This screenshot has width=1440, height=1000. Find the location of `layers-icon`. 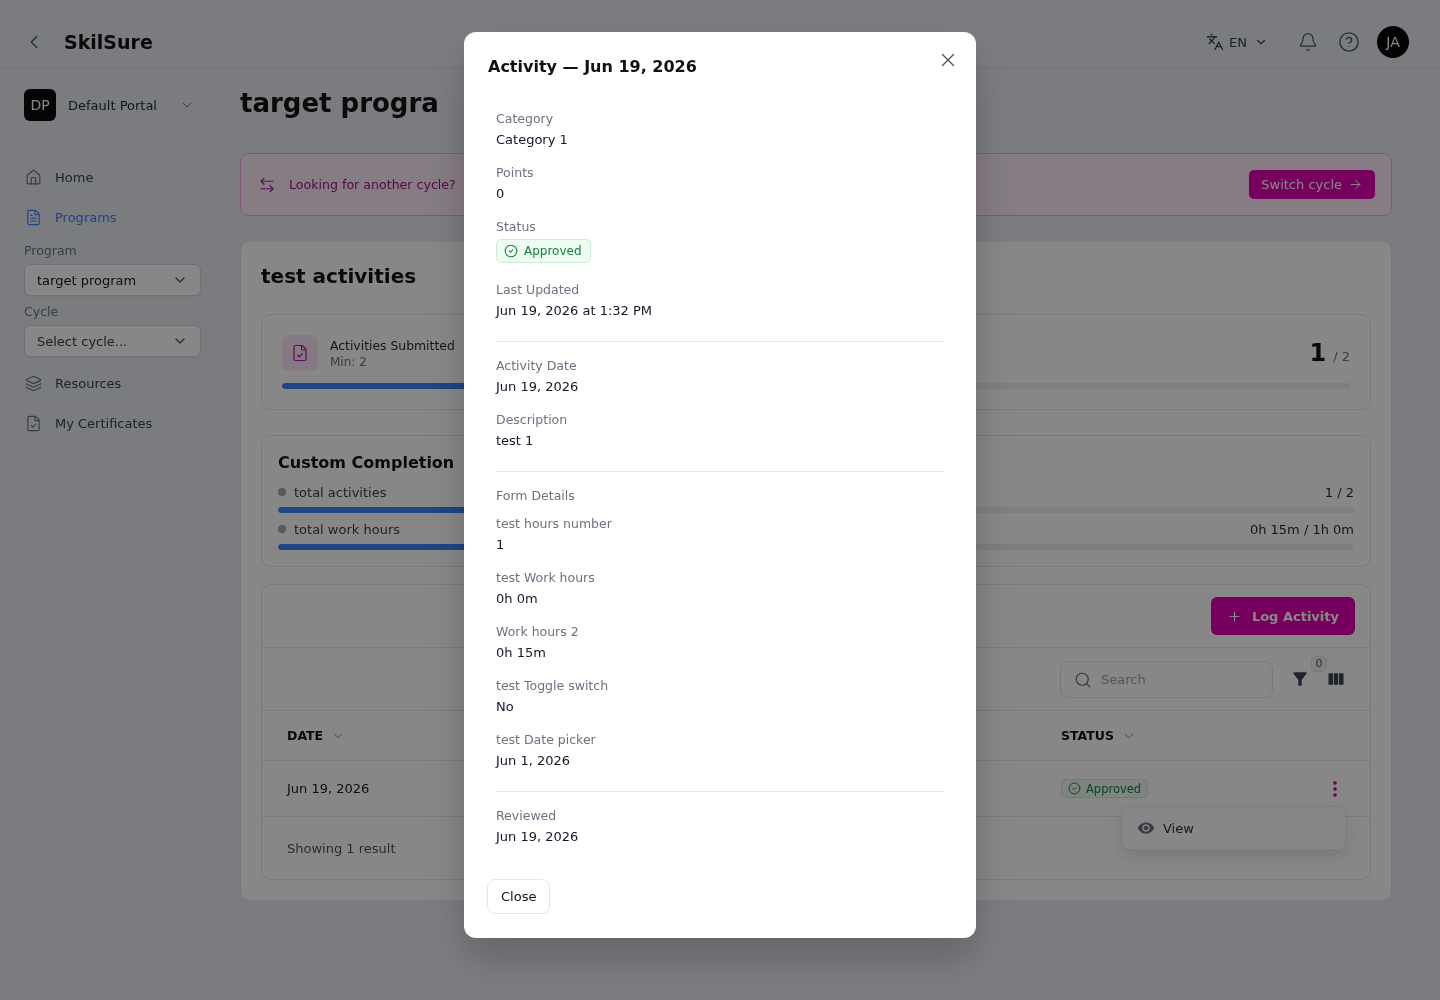

layers-icon is located at coordinates (33, 383).